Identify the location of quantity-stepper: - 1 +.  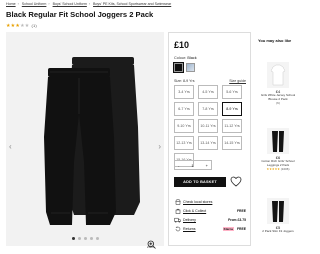
(193, 165).